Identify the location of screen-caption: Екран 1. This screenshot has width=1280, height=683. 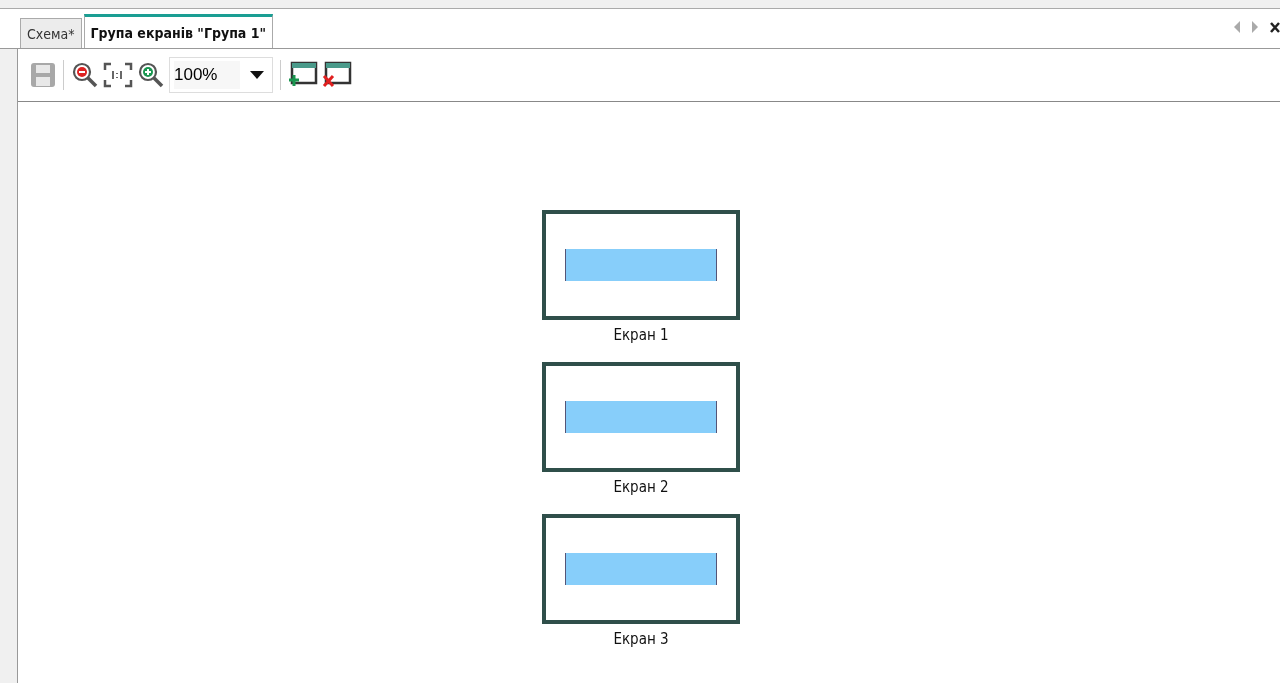
(641, 335).